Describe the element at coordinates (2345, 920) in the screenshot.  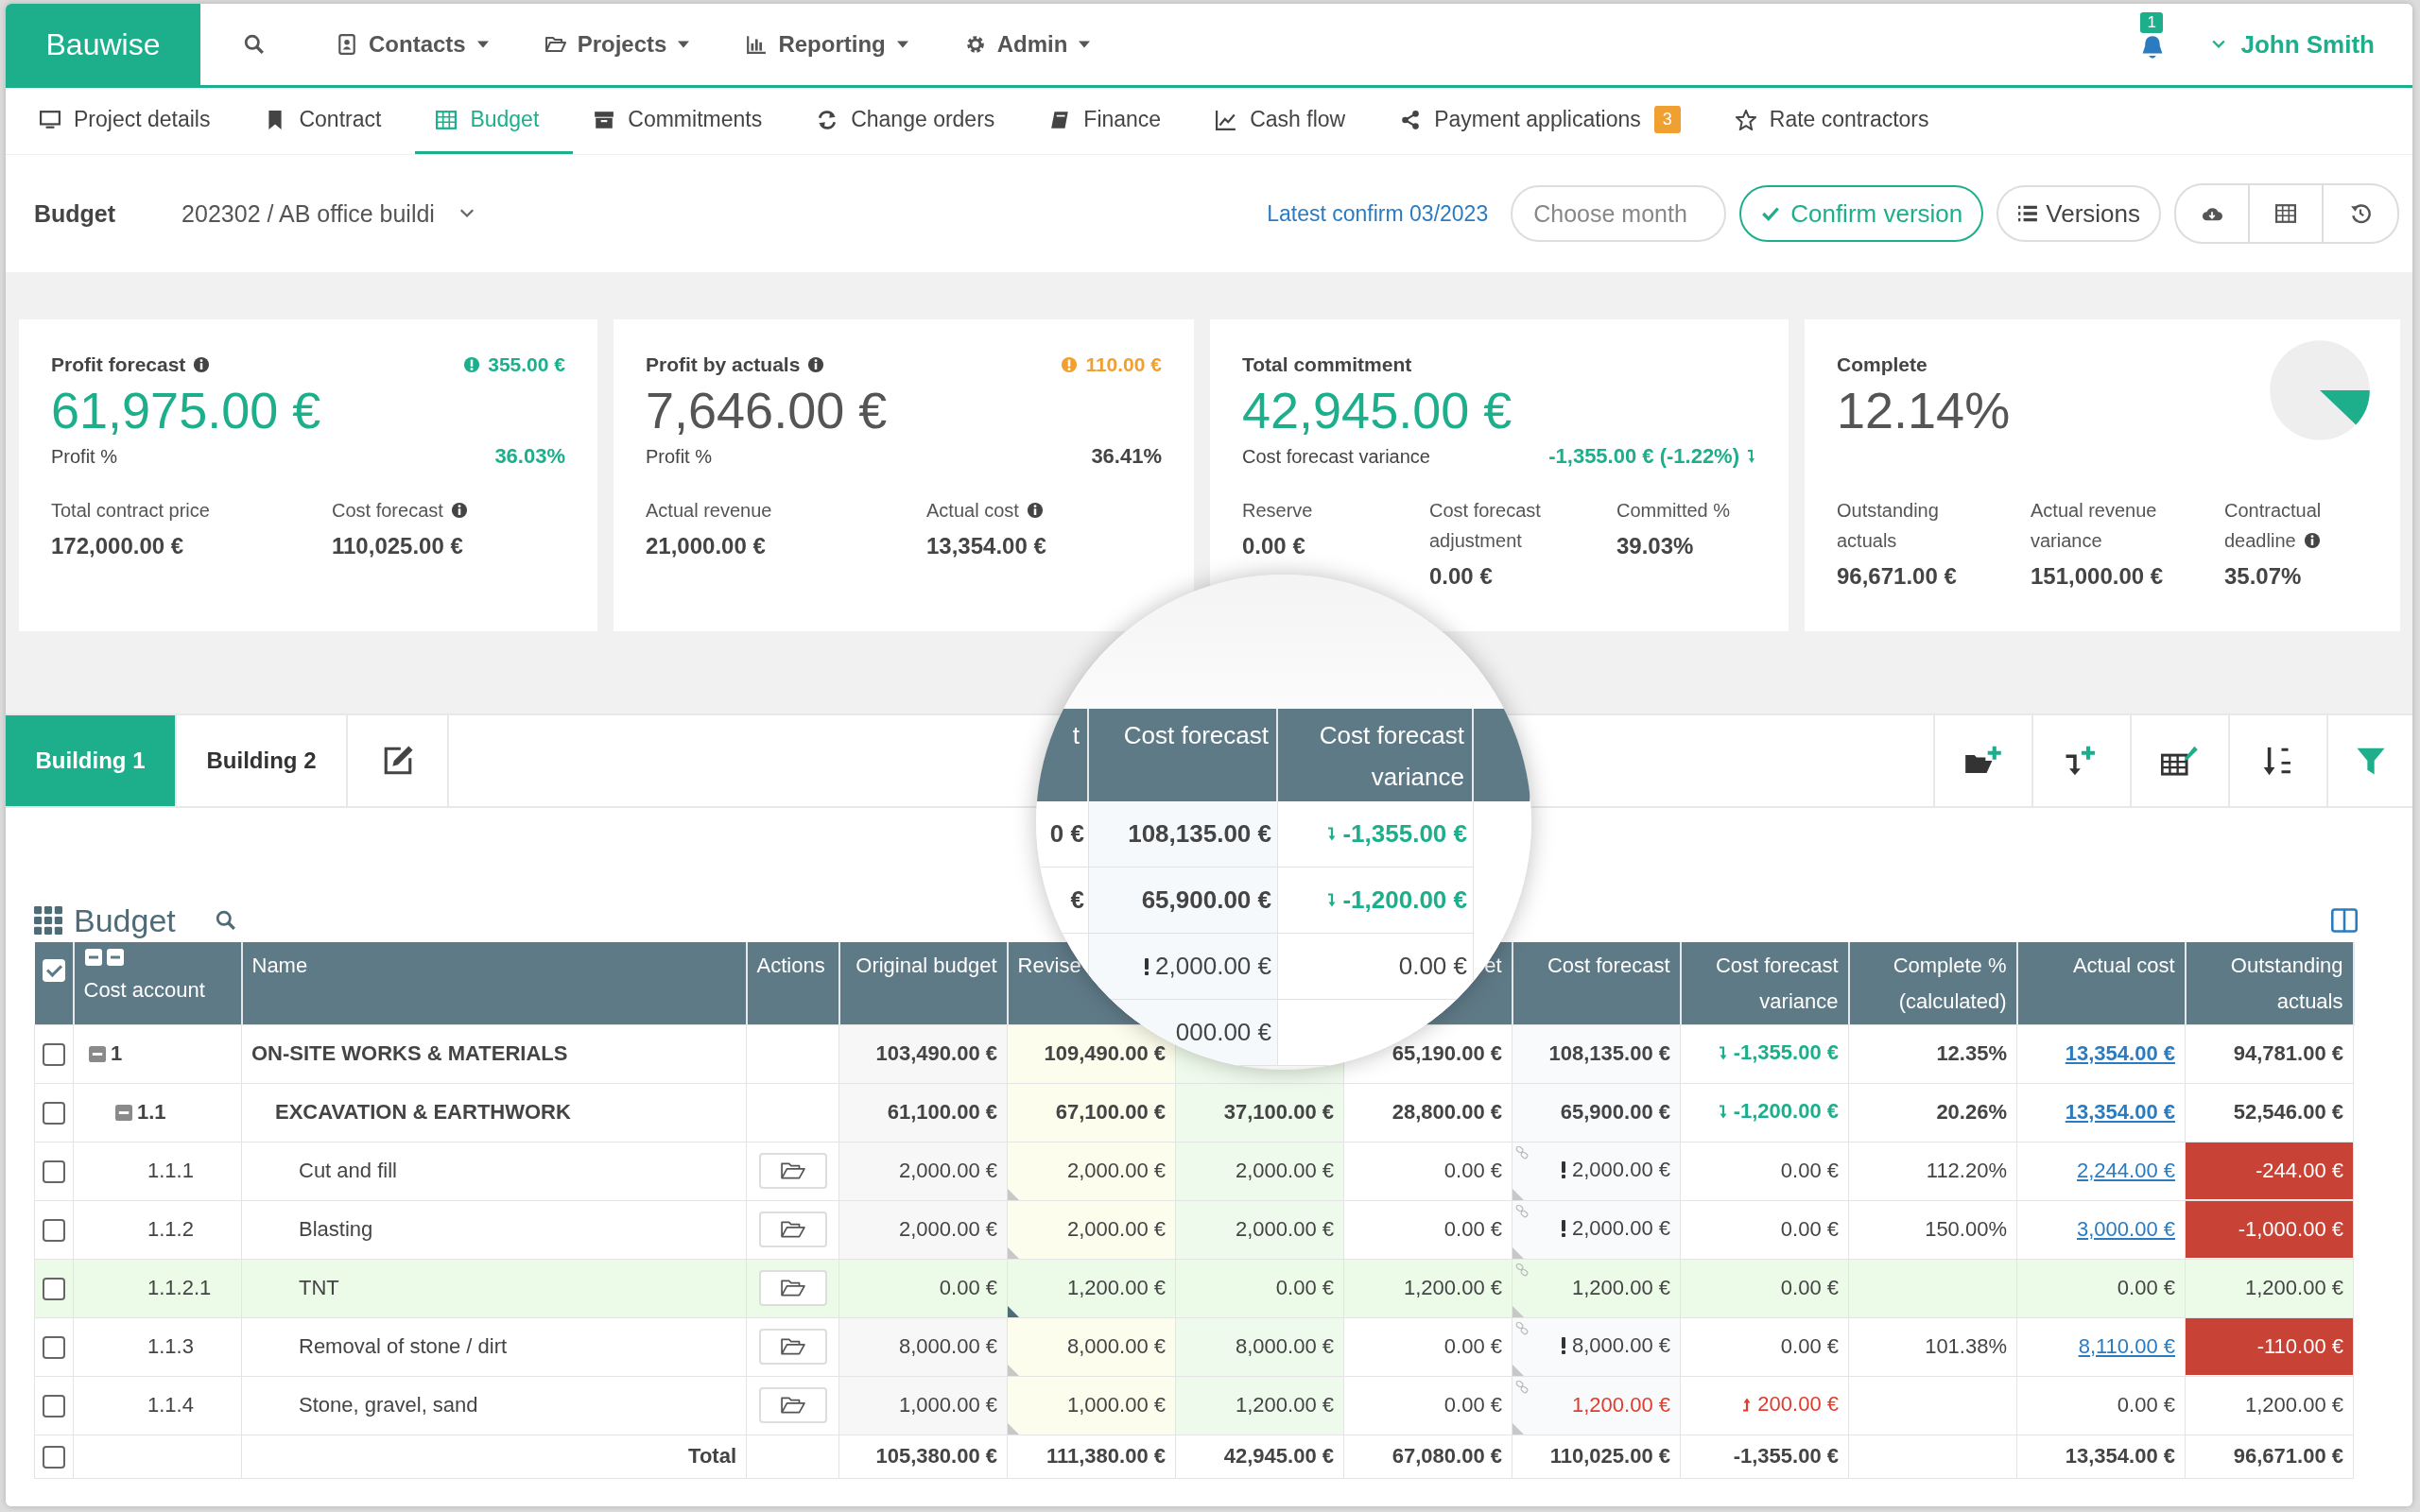
I see `columns-icon` at that location.